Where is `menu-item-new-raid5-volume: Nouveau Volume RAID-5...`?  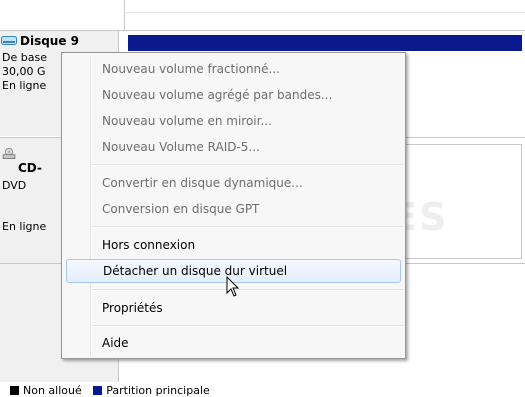 menu-item-new-raid5-volume: Nouveau Volume RAID-5... is located at coordinates (233, 147).